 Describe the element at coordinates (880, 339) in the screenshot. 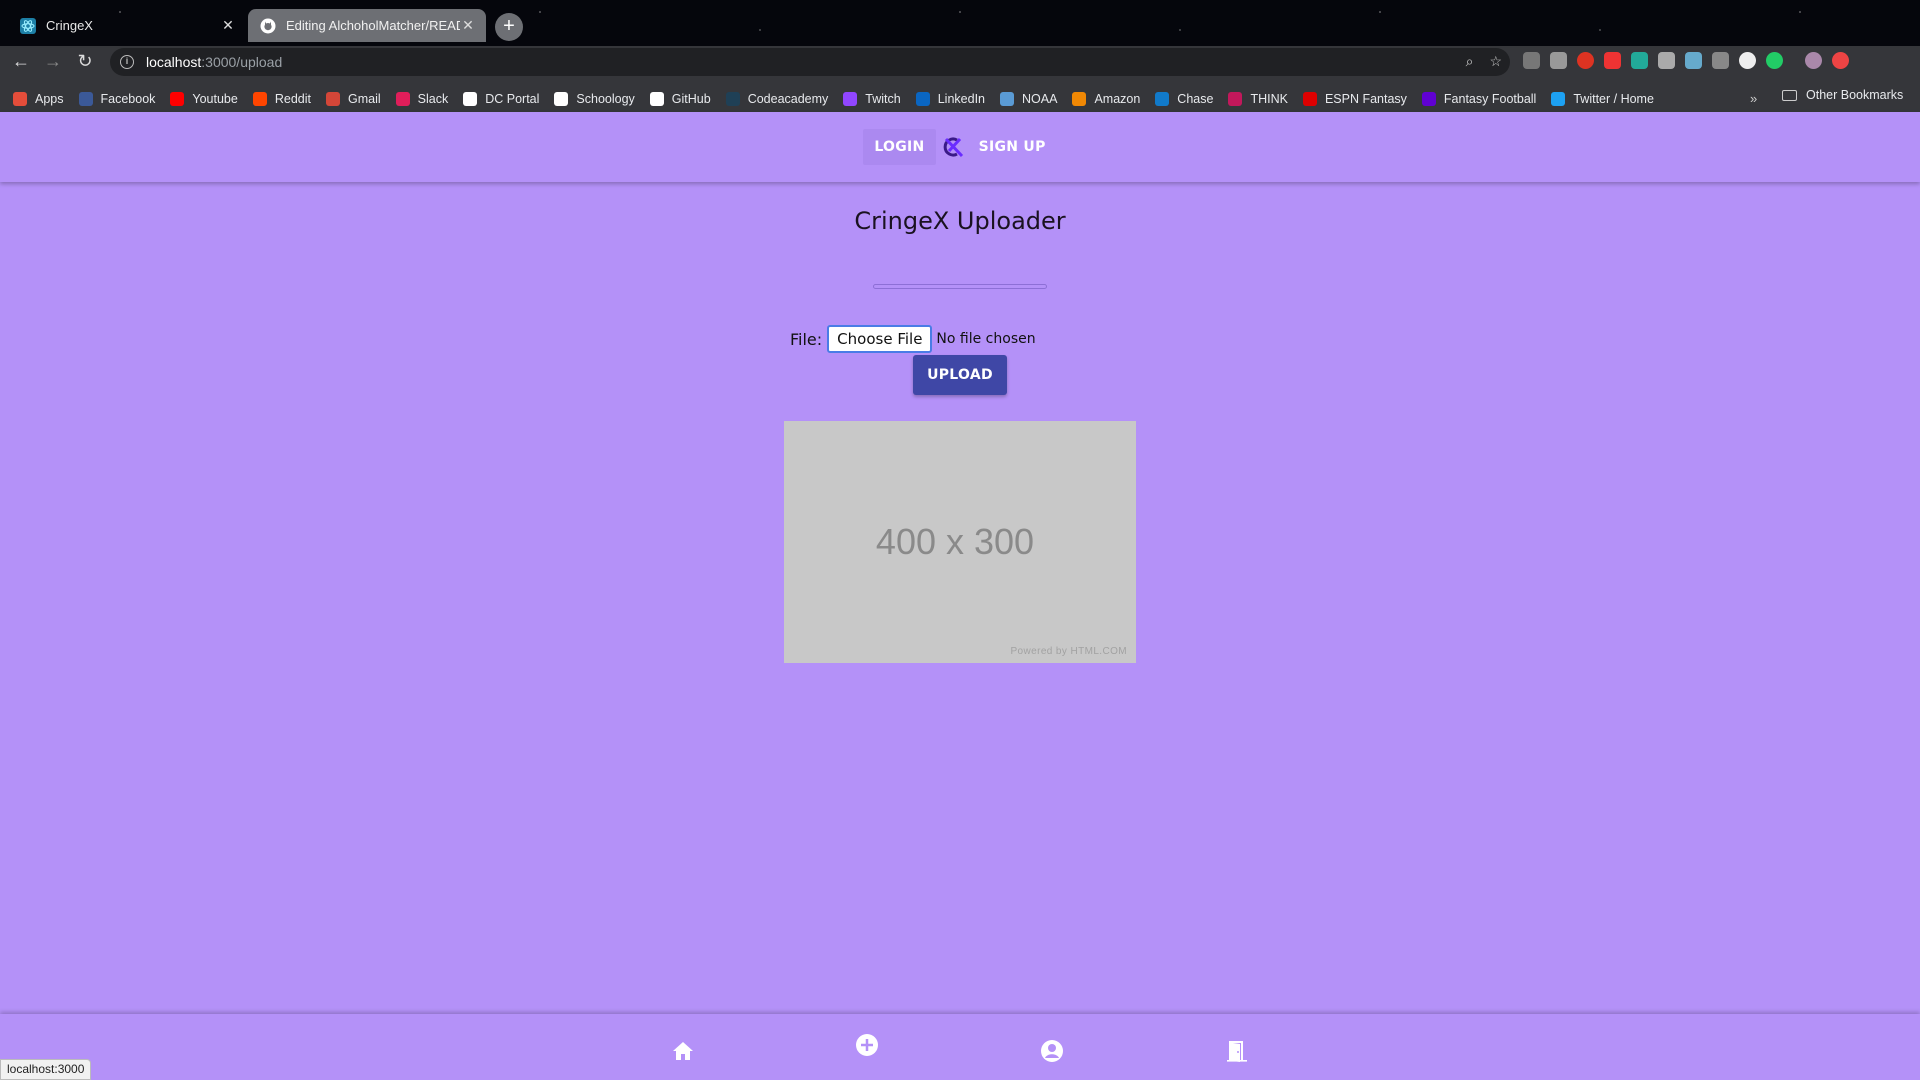

I see `choose-file-button: Choose File` at that location.